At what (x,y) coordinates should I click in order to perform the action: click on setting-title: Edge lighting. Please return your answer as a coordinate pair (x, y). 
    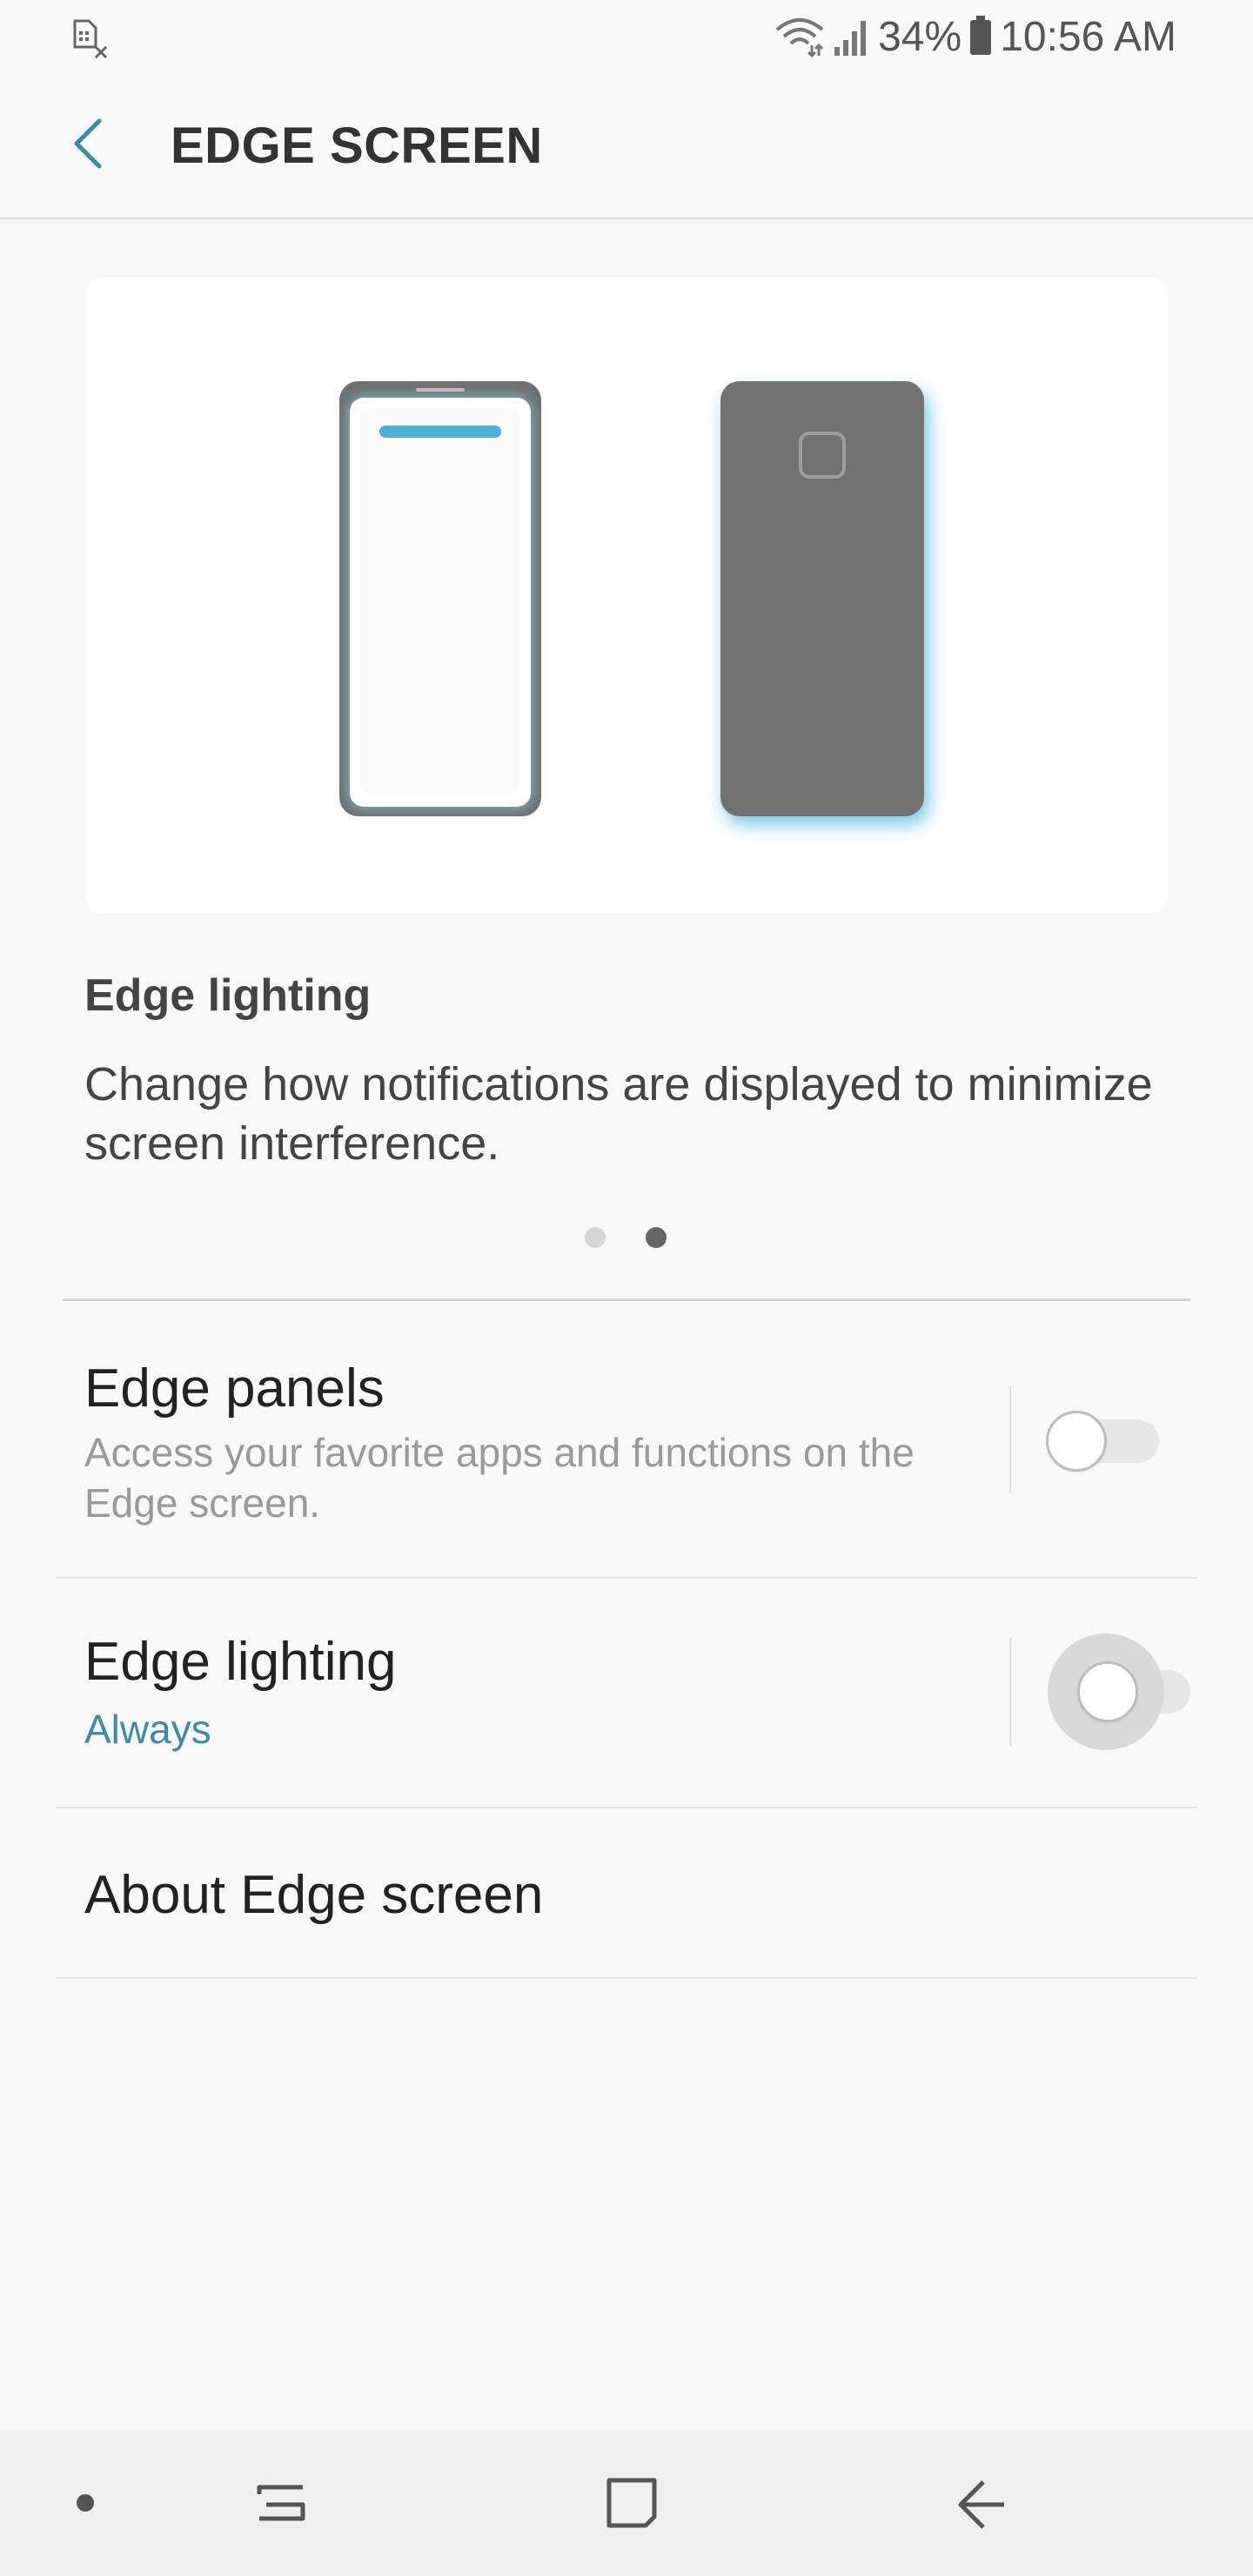
    Looking at the image, I should click on (240, 1662).